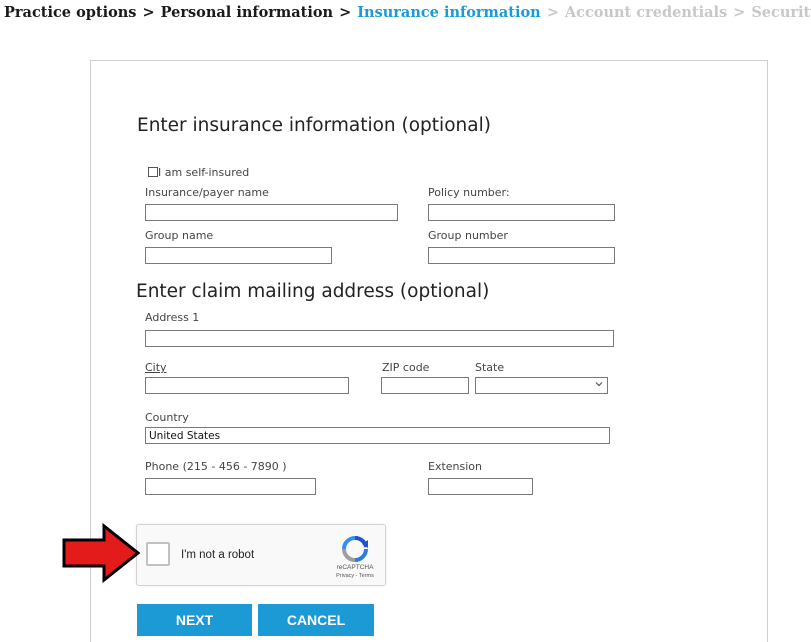 The image size is (811, 642). I want to click on zip-code-input, so click(425, 385).